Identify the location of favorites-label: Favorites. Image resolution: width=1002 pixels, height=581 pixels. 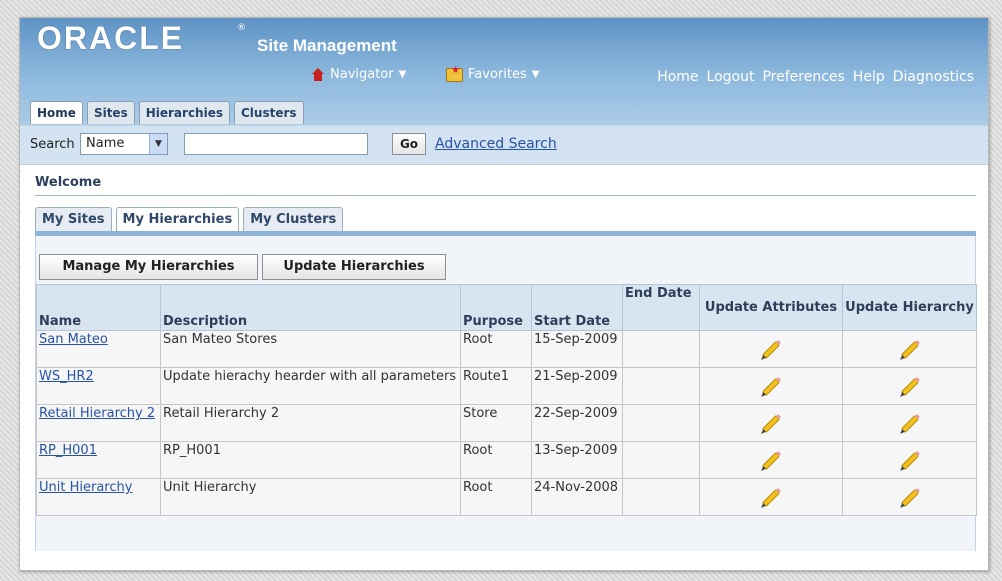
(497, 74).